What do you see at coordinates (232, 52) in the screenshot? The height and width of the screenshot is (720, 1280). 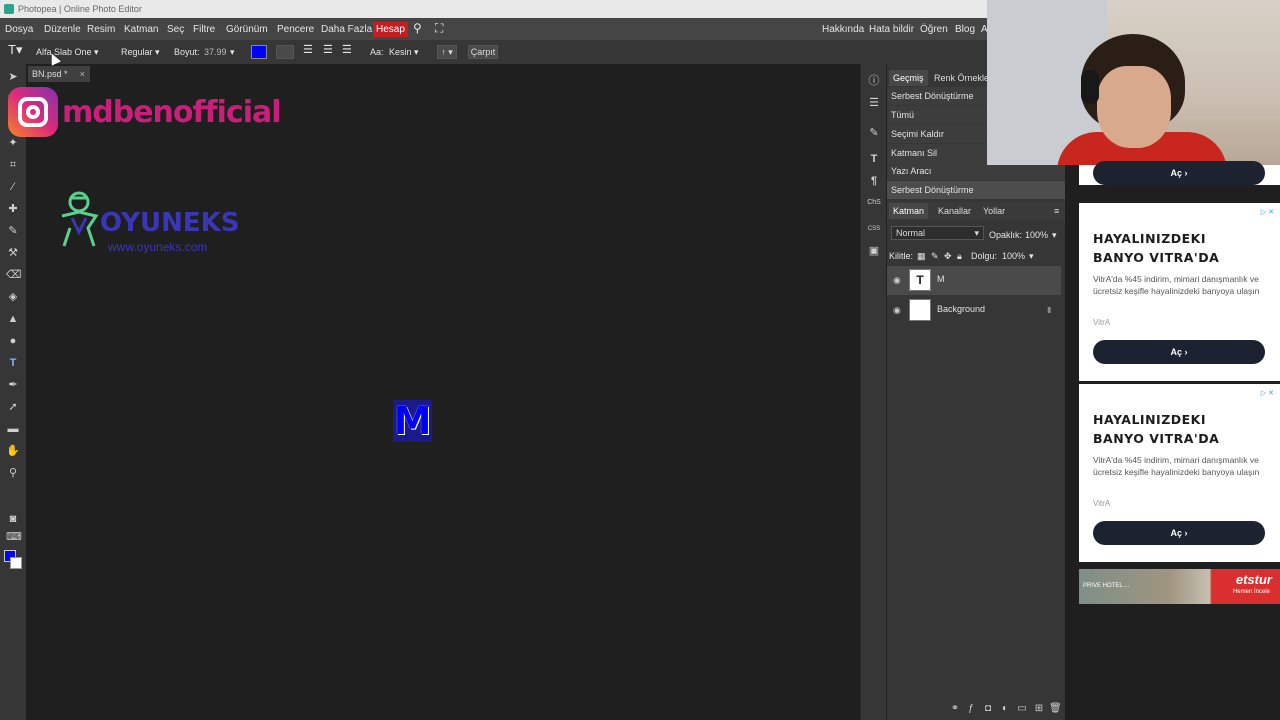 I see `font-size-dropdown-icon: ▾` at bounding box center [232, 52].